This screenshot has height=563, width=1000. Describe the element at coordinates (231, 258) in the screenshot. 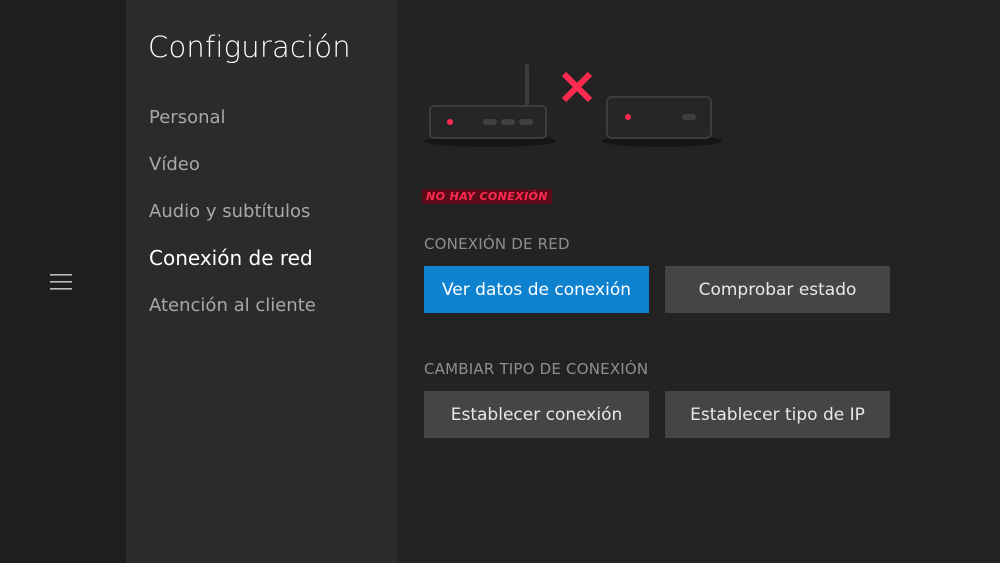

I see `nav-item-network-connection: Conexión de red` at that location.